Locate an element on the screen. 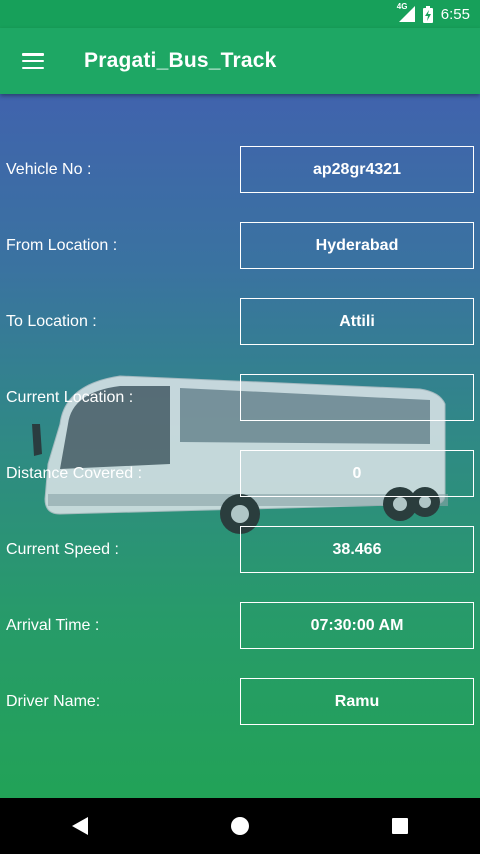  field-value: 0 is located at coordinates (357, 473).